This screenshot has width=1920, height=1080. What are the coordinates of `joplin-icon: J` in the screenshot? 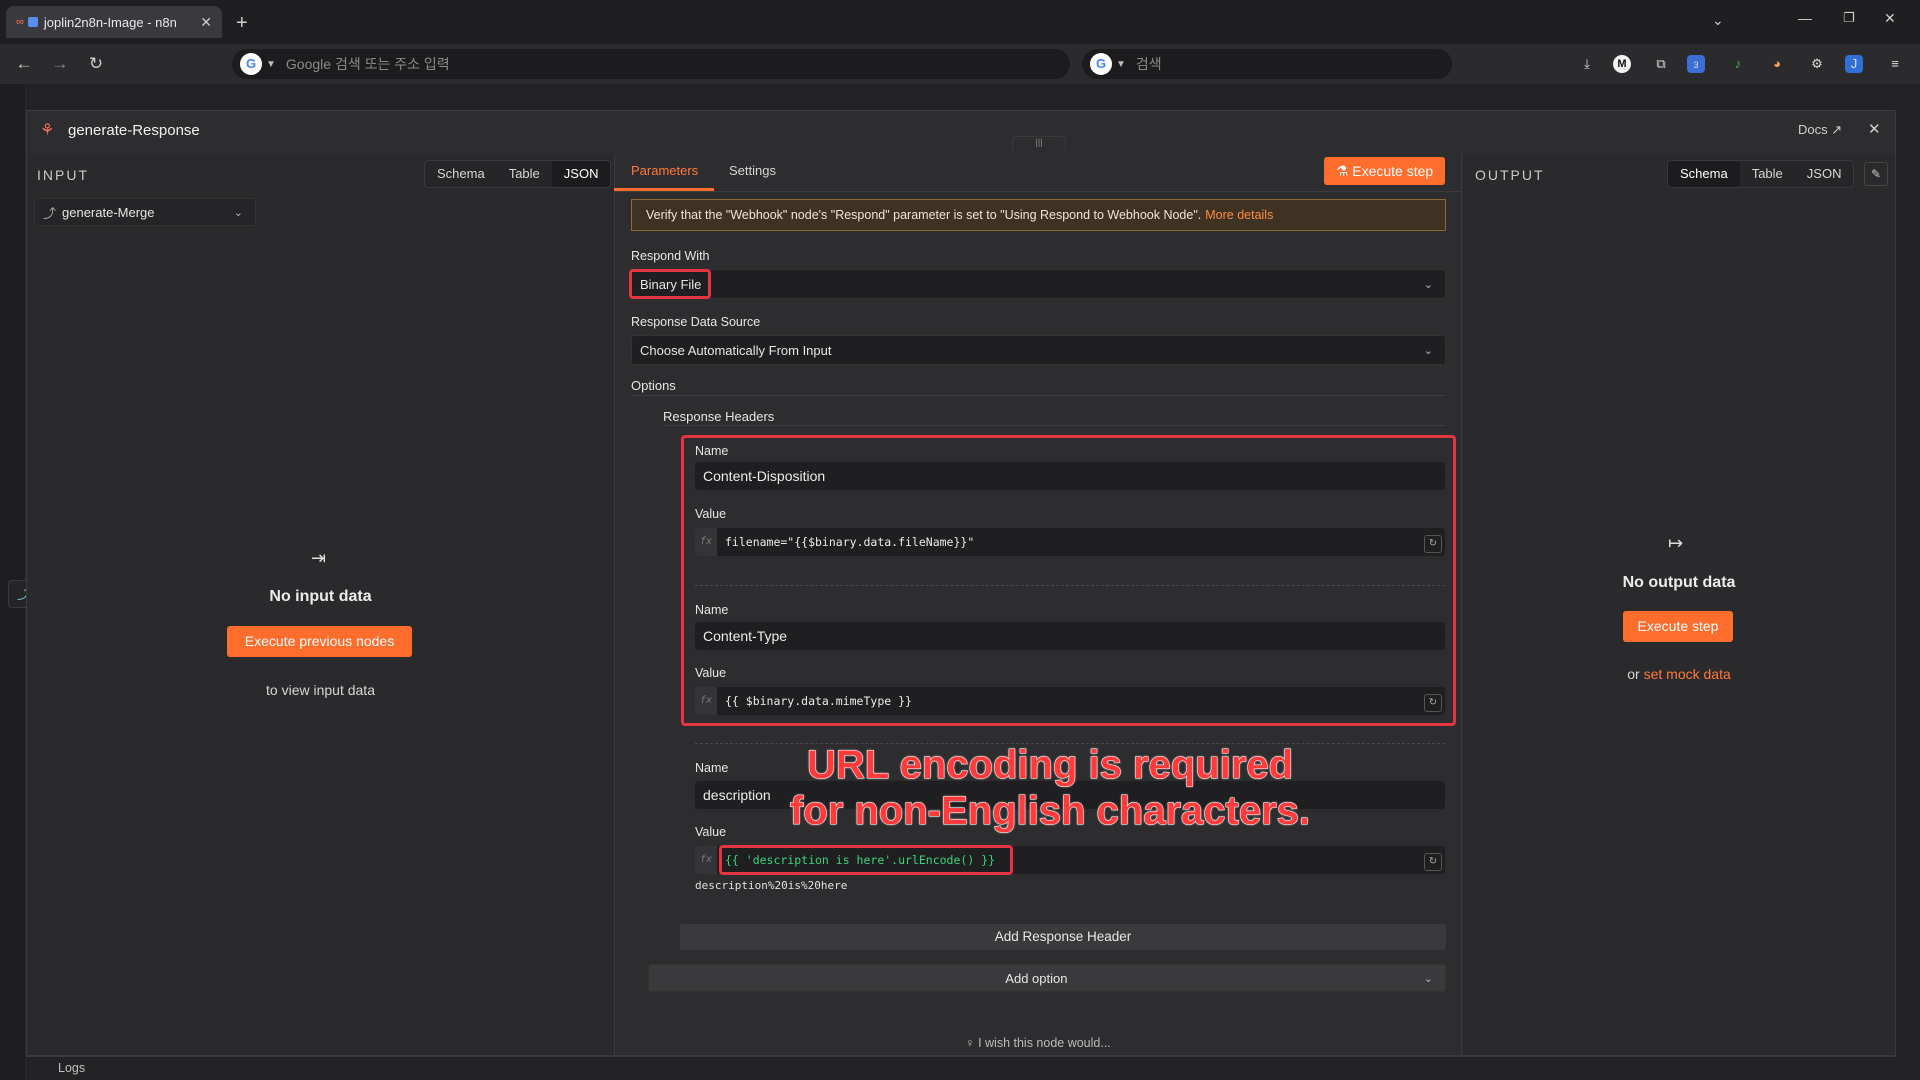 It's located at (1854, 64).